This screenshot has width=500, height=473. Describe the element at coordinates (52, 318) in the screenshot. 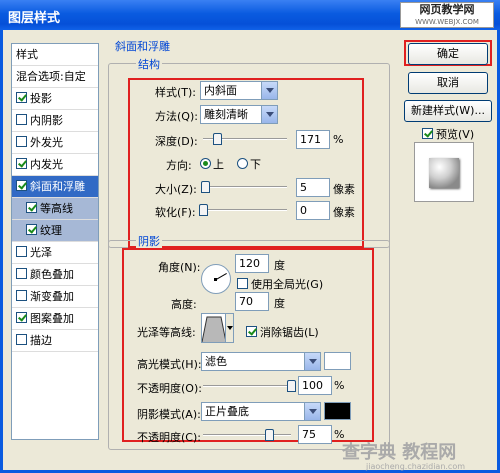

I see `style-list-label: 图案叠加` at that location.